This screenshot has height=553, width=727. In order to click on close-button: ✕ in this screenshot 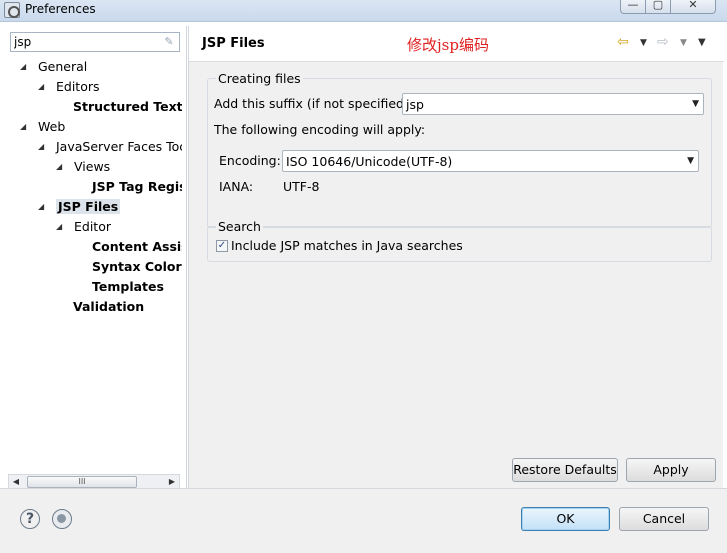, I will do `click(693, 7)`.